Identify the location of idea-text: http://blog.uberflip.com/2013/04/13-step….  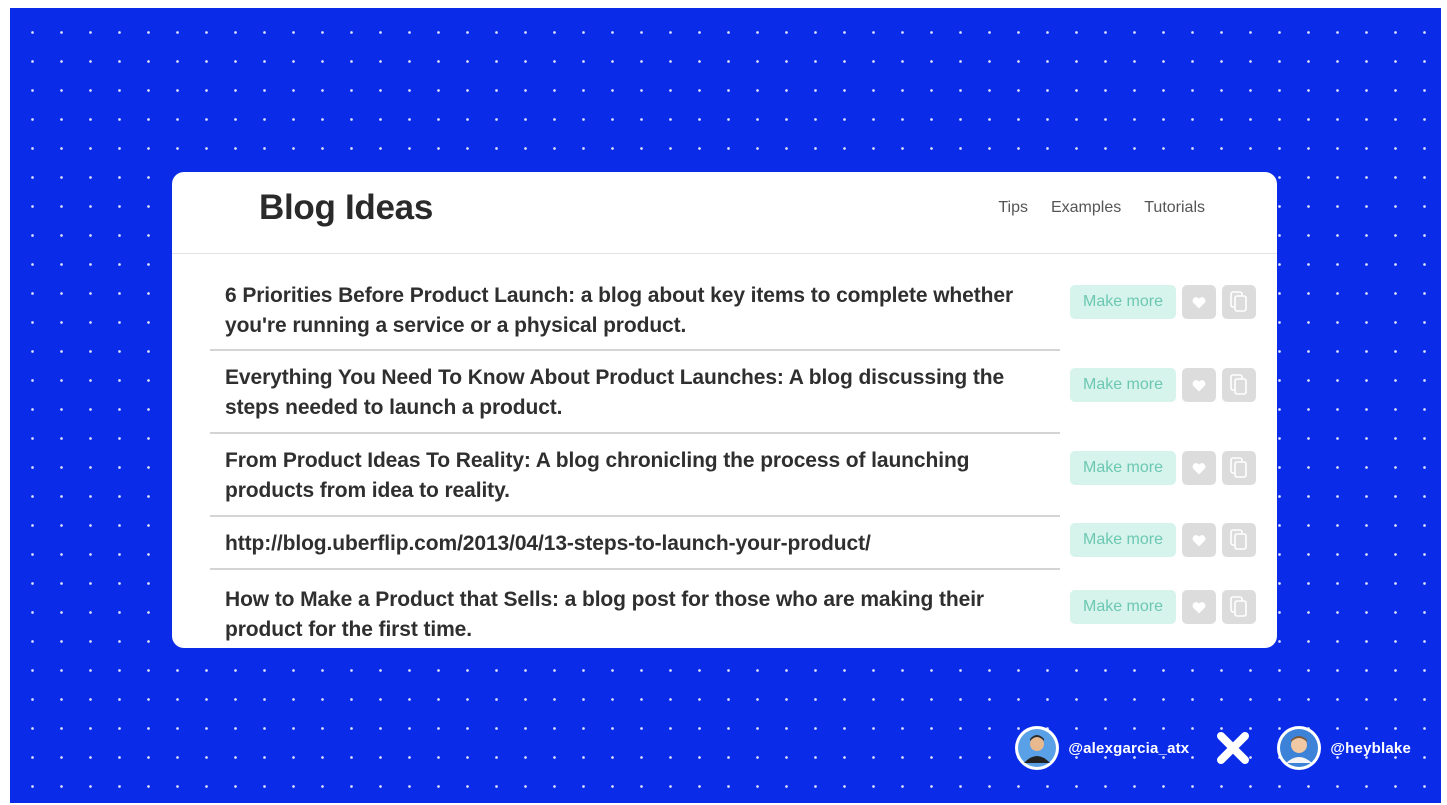
(548, 543).